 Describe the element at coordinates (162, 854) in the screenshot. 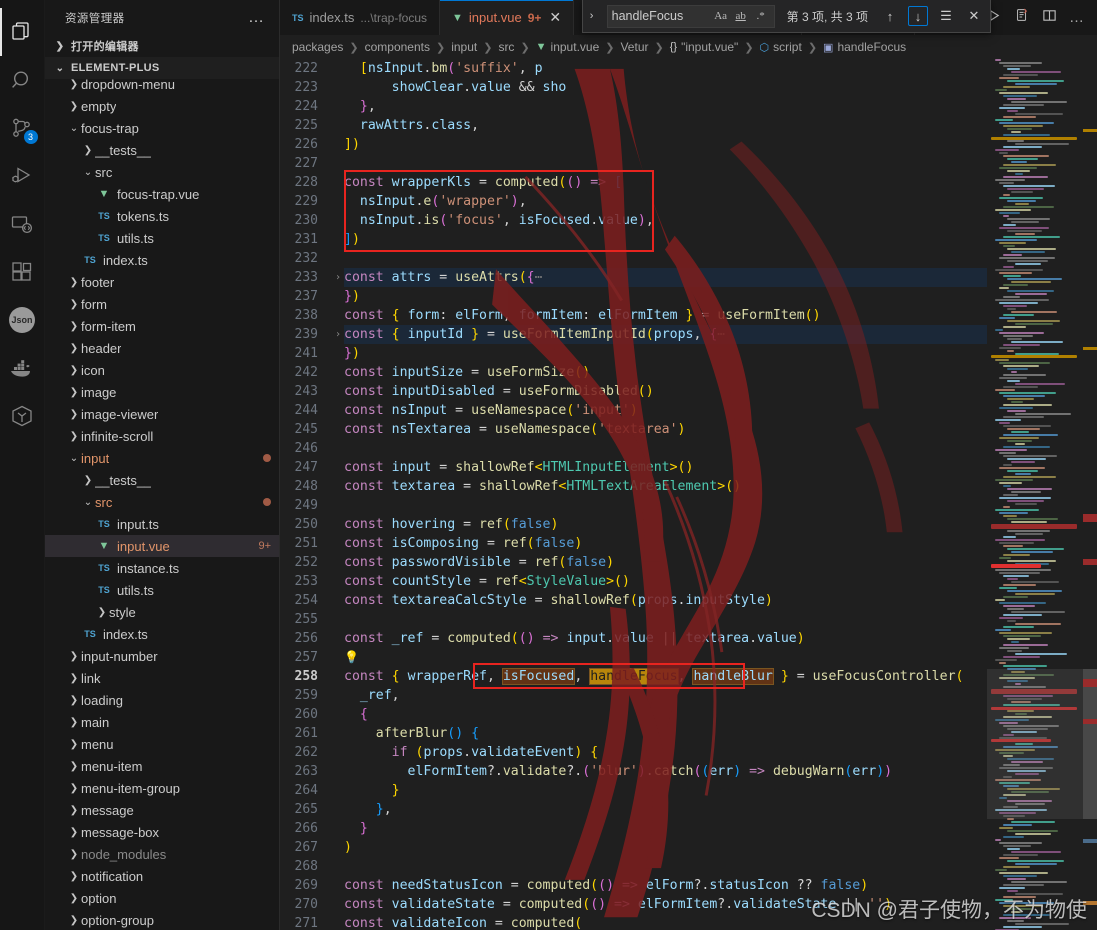

I see `tree-item-node-modules: ❯ node_modules` at that location.